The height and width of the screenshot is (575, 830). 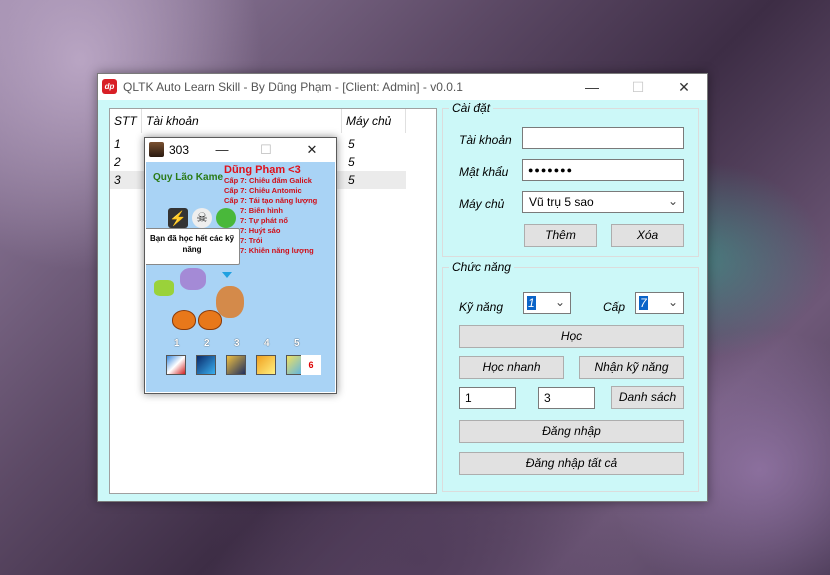 I want to click on server-select: Vũ trụ 5 sao ⌄, so click(x=603, y=202).